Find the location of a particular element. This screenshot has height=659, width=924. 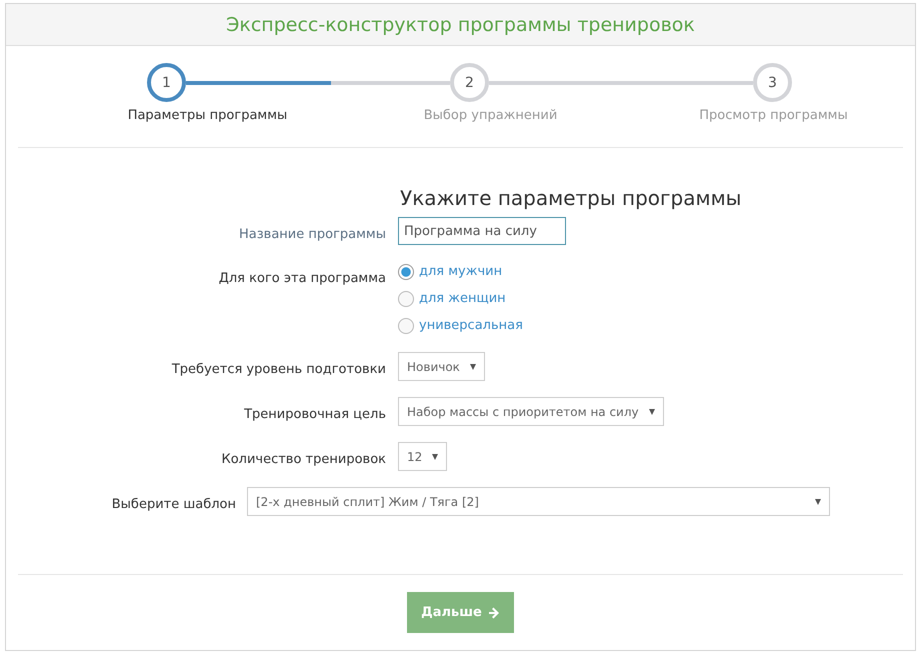

field-label: Требуется уровень подготовки is located at coordinates (279, 369).